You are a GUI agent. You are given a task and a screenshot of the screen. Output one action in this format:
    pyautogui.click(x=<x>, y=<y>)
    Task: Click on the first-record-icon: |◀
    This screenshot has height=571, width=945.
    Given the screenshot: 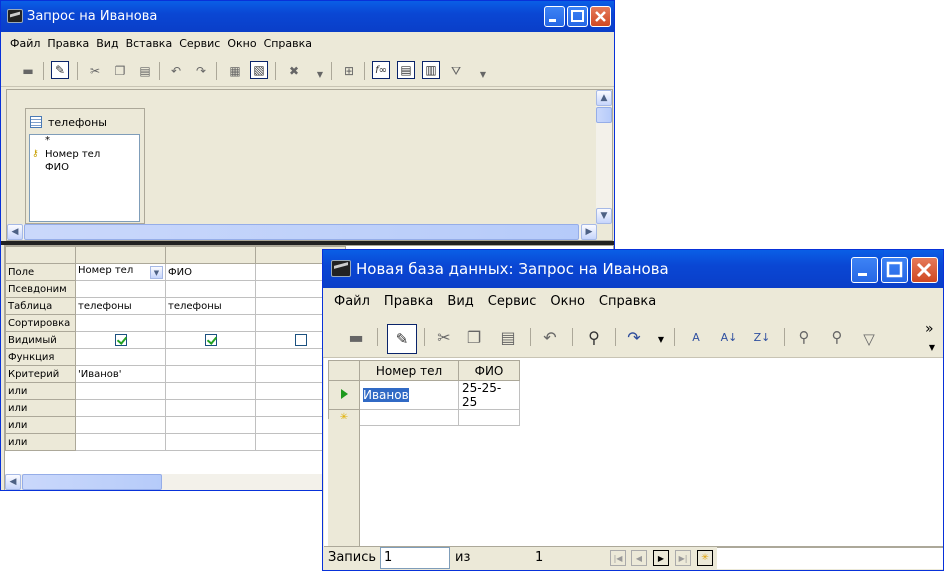 What is the action you would take?
    pyautogui.click(x=618, y=558)
    